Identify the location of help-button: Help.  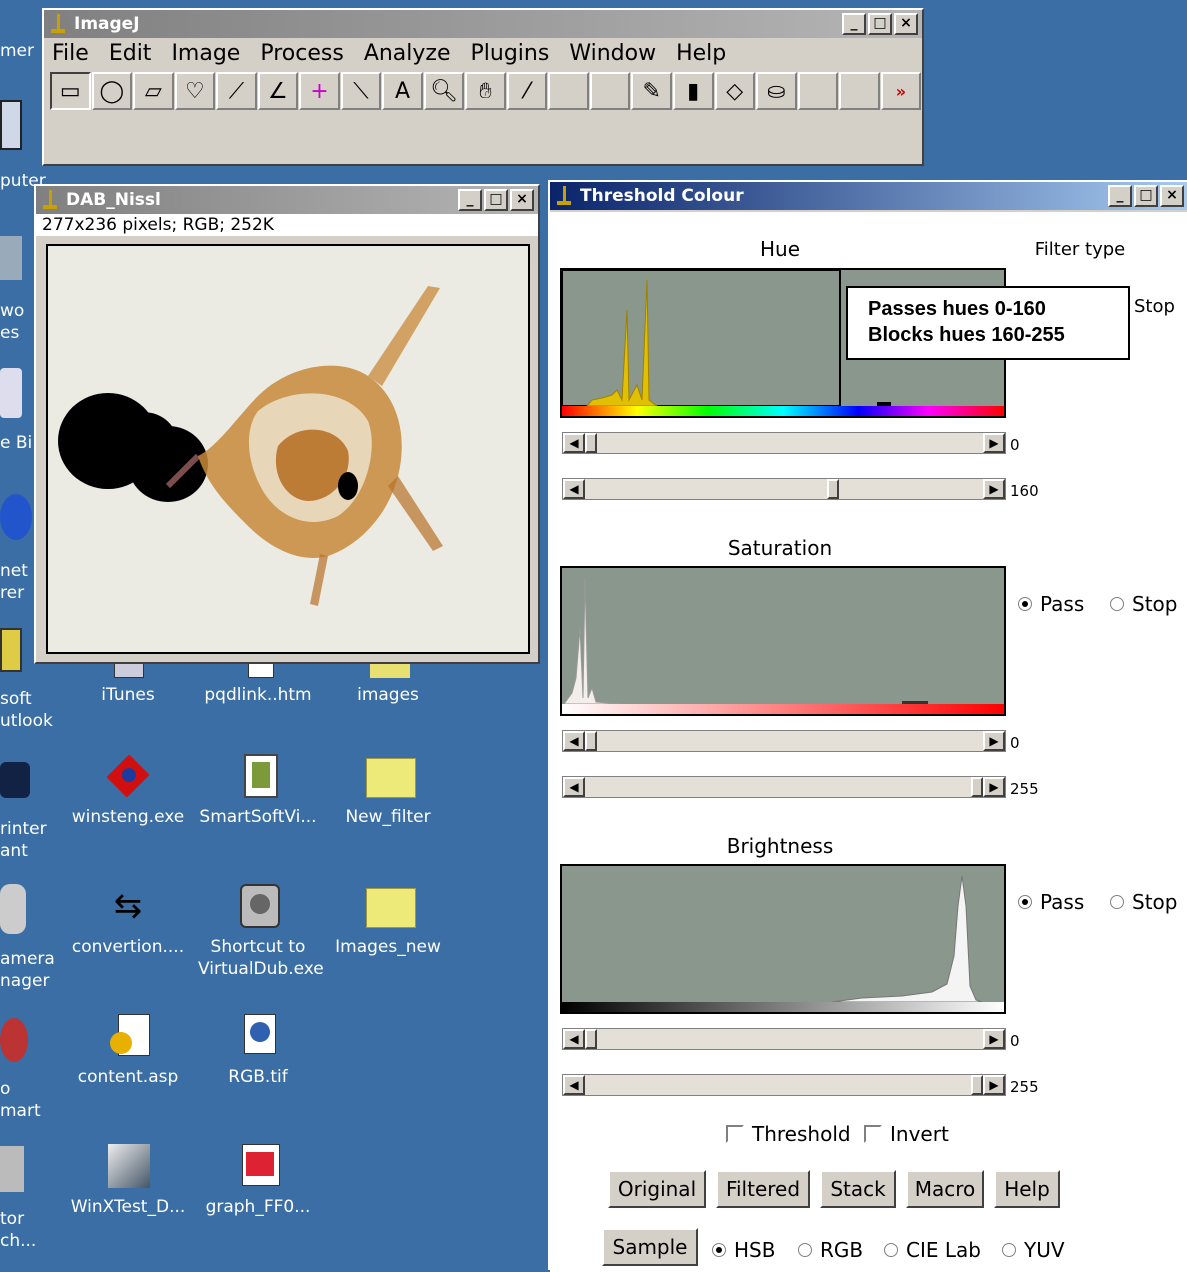
(1027, 1189).